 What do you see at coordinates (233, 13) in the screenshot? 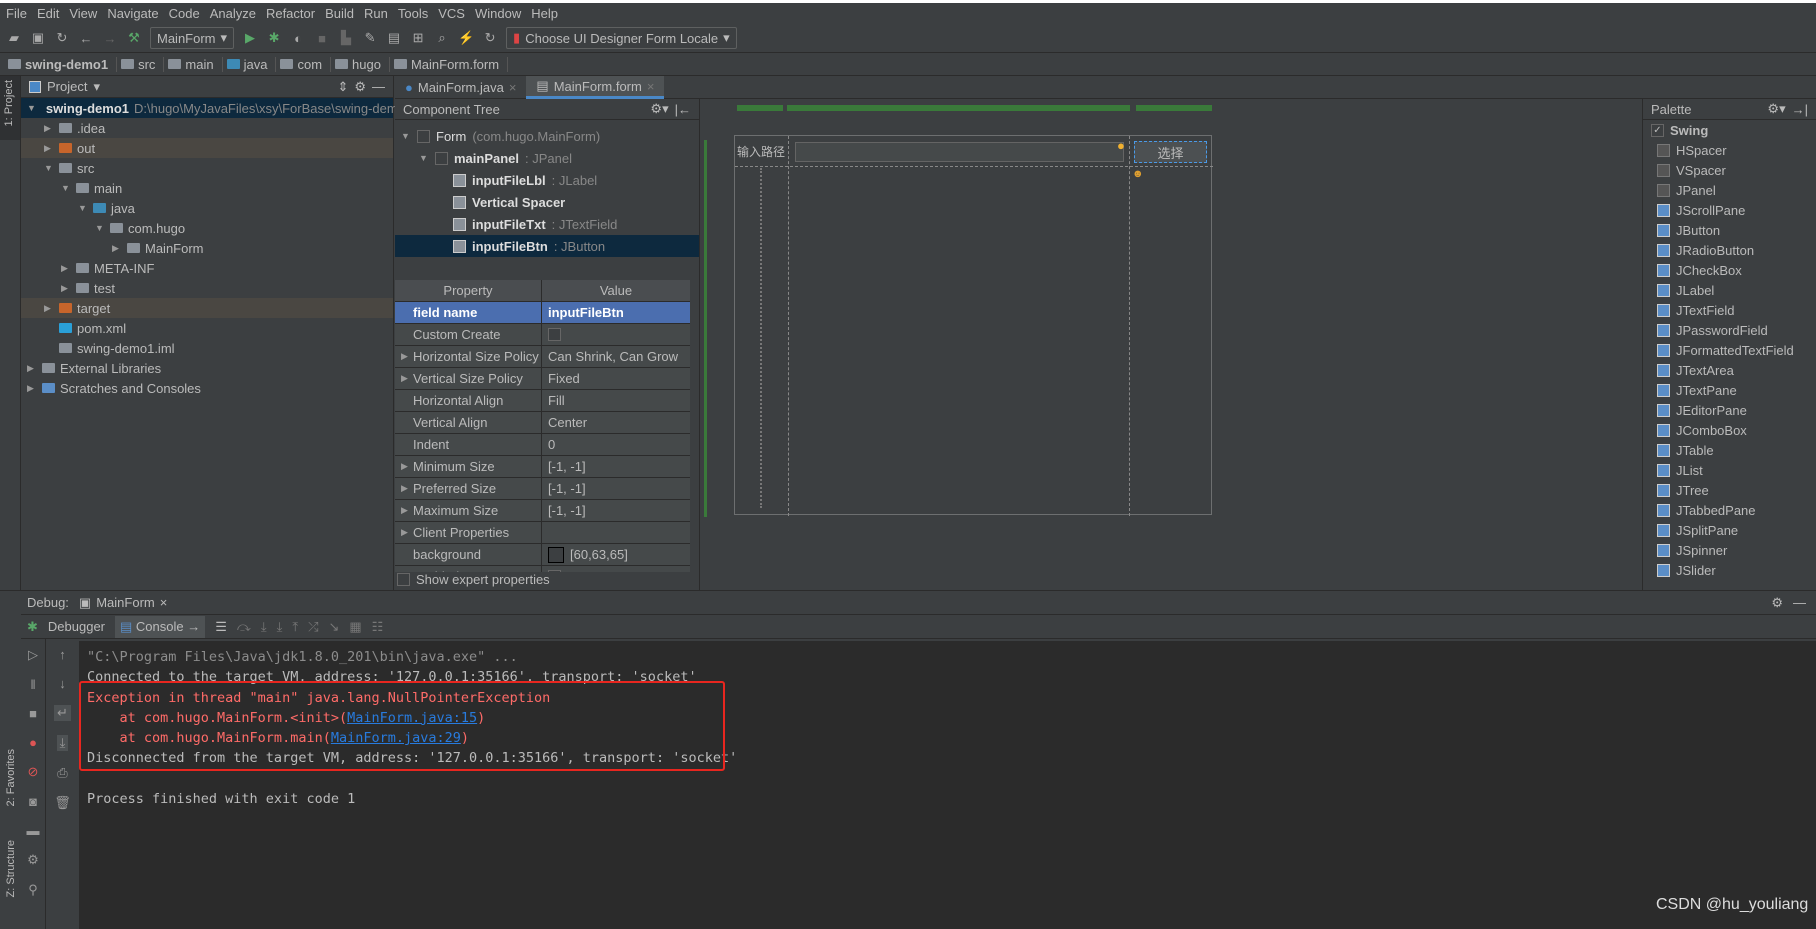
I see `menu-analyze: Analyze` at bounding box center [233, 13].